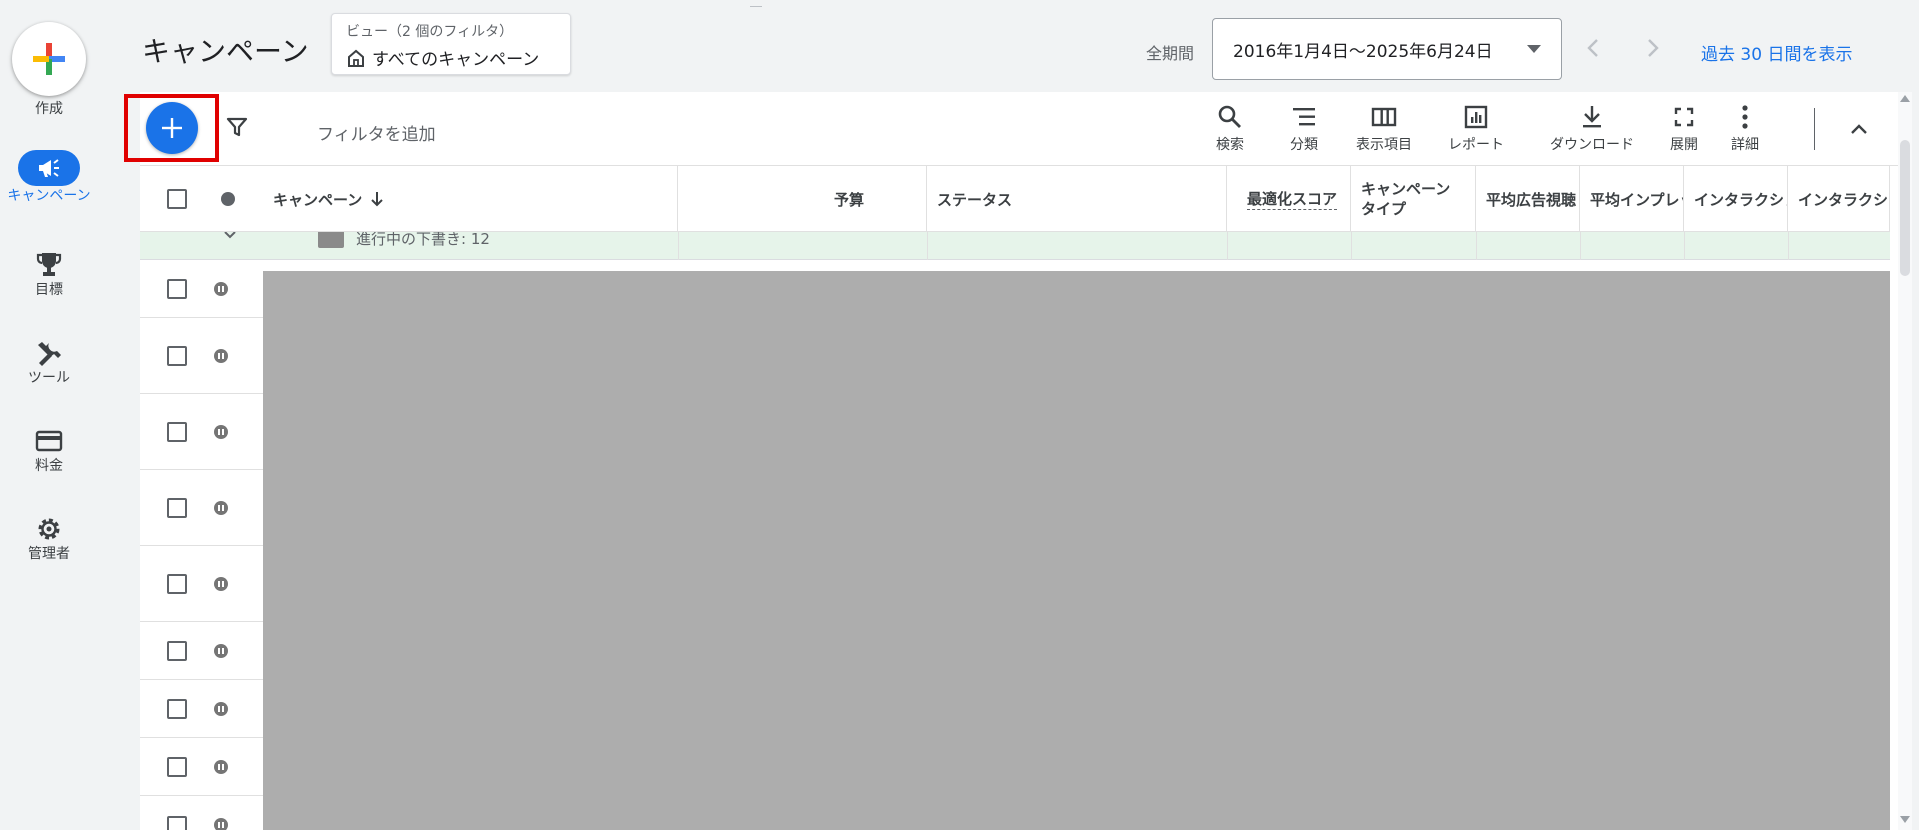  Describe the element at coordinates (1304, 117) in the screenshot. I see `segment-icon` at that location.